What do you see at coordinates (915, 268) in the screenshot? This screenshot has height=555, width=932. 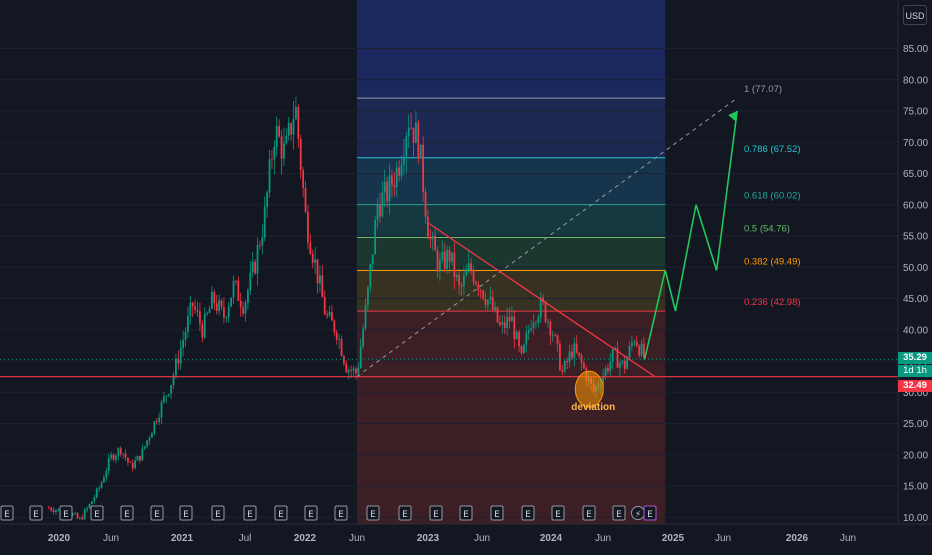 I see `price-axis-label: 50.00` at bounding box center [915, 268].